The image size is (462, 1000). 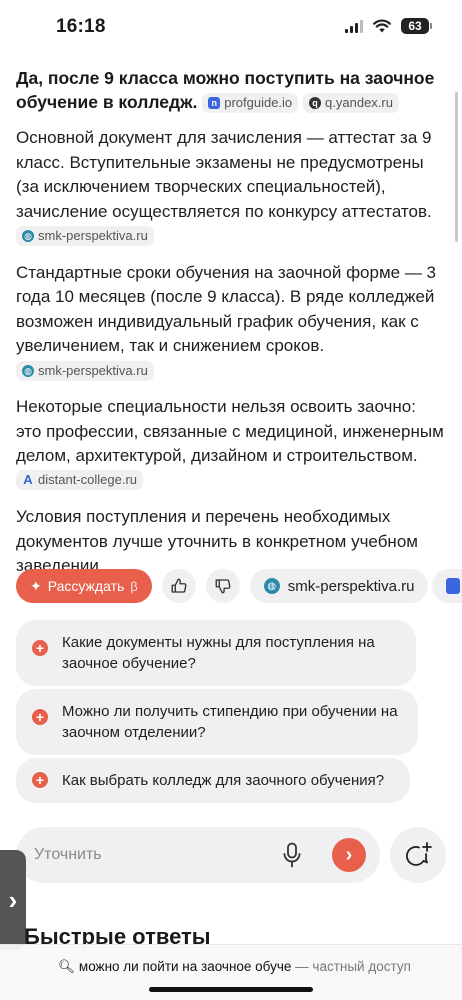 What do you see at coordinates (67, 966) in the screenshot?
I see `search-icon: 🔍︎` at bounding box center [67, 966].